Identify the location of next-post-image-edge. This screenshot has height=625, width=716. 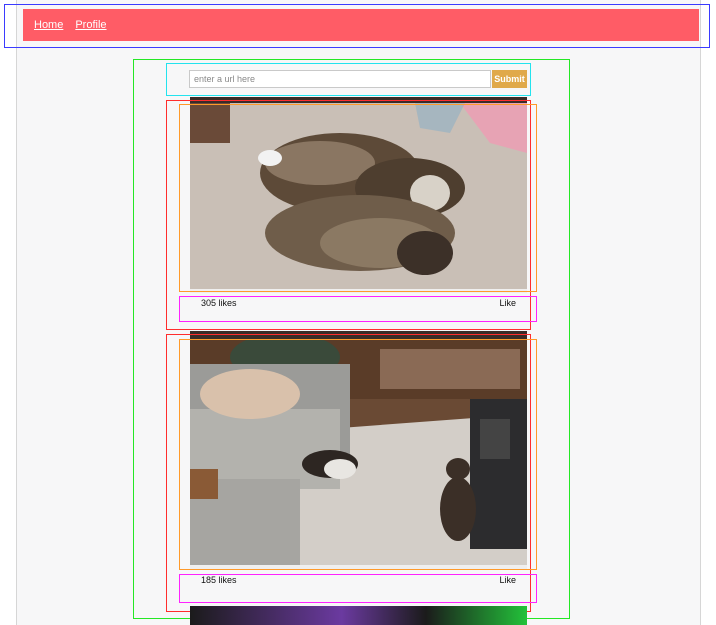
(358, 615).